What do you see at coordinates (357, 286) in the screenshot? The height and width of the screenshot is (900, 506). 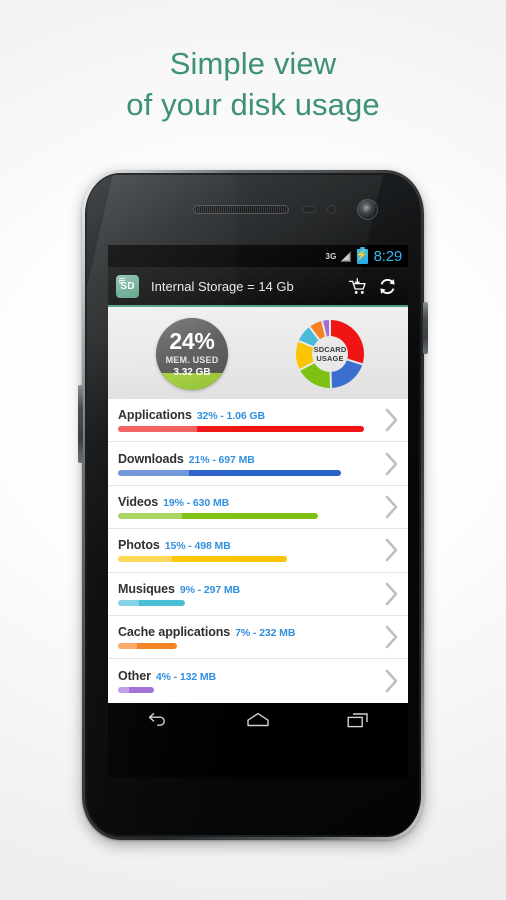 I see `shopping-cart-download-icon` at bounding box center [357, 286].